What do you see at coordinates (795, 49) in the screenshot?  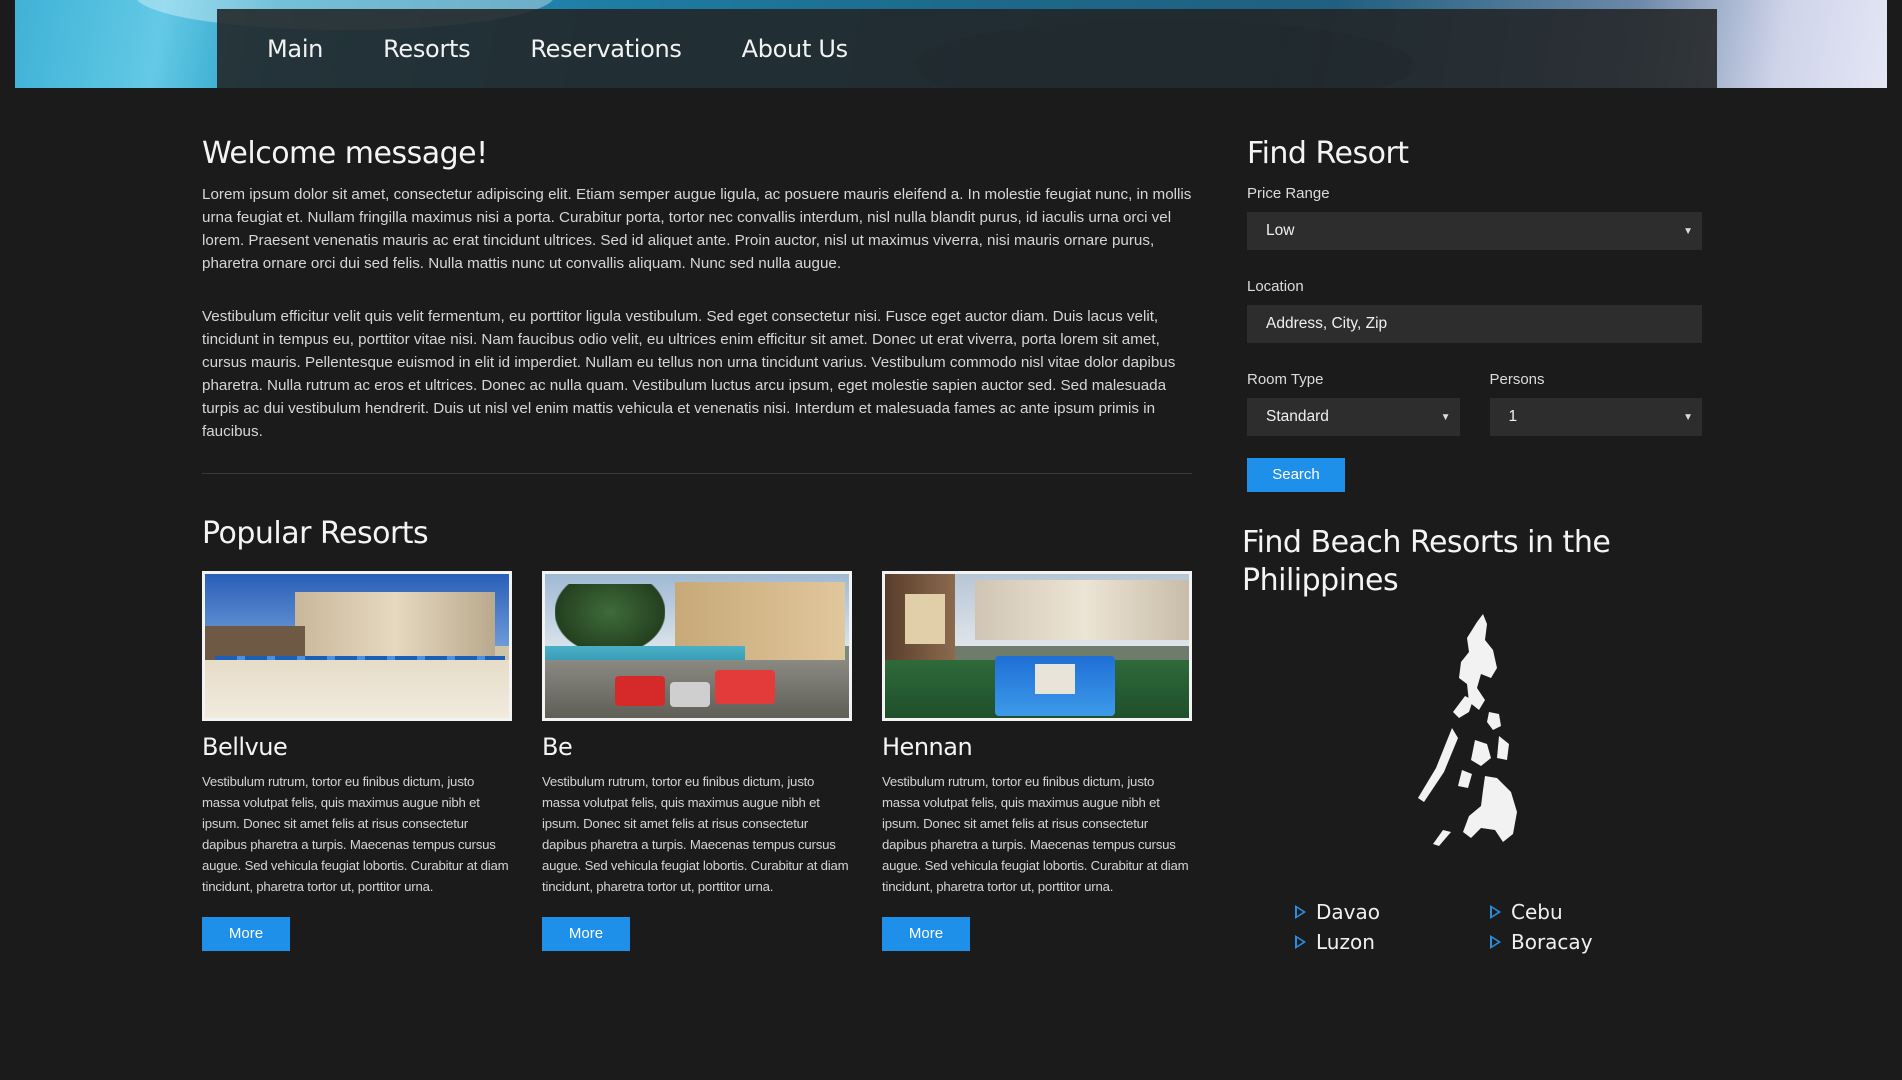 I see `nav-about-us: About Us` at bounding box center [795, 49].